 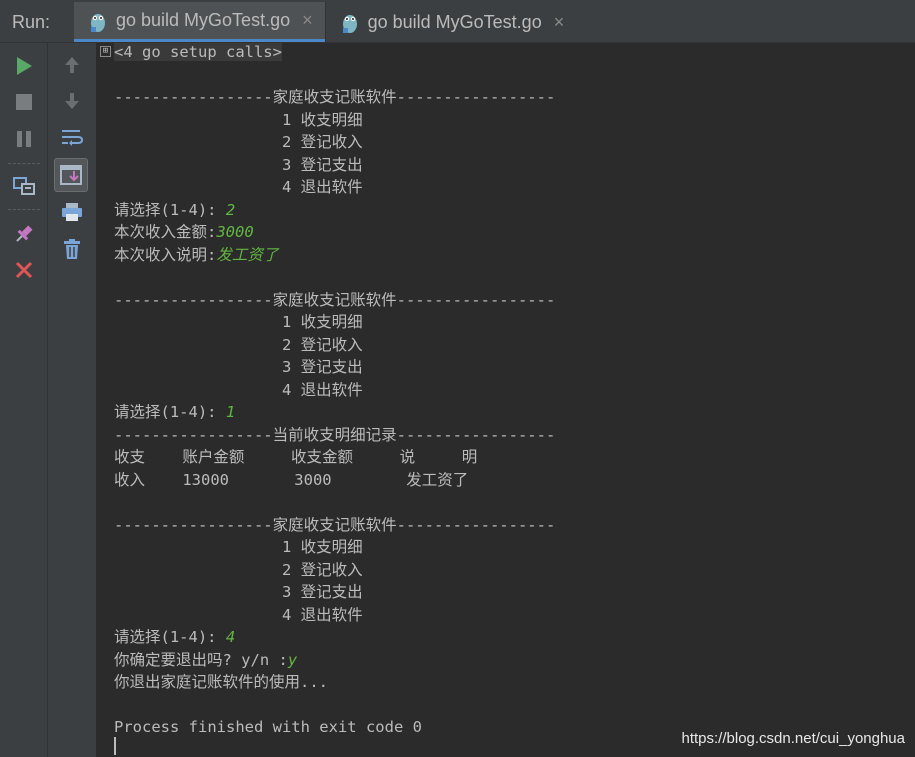 I want to click on pin-tab-button, so click(x=24, y=234).